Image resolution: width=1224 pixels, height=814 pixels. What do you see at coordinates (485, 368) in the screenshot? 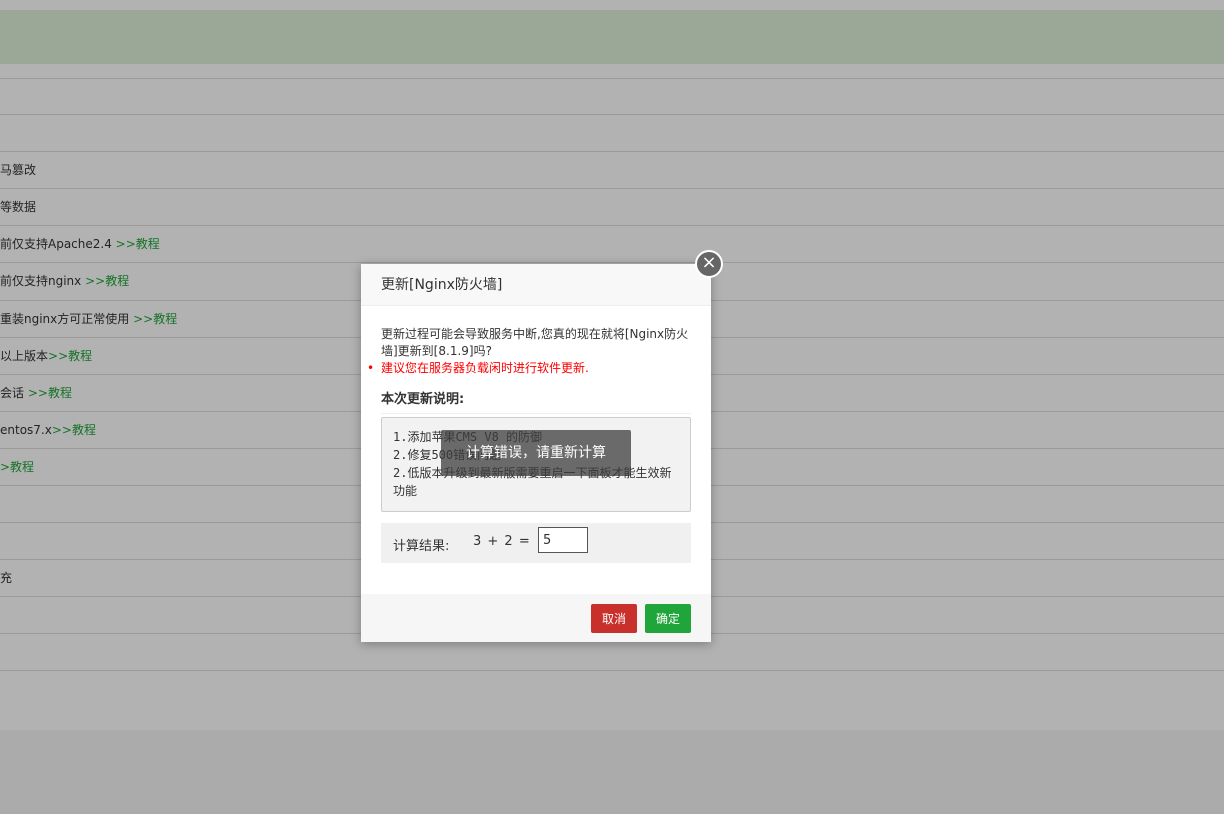
I see `warning-text: 建议您在服务器负载闲时进行软件更新.` at bounding box center [485, 368].